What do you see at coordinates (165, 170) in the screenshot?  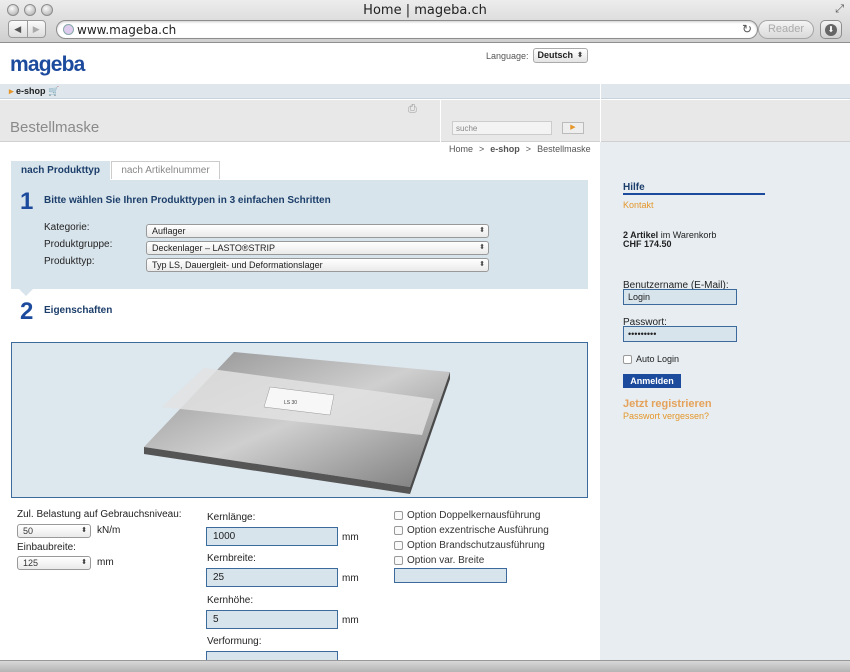 I see `tab-artikelnummer: nach Artikelnummer` at bounding box center [165, 170].